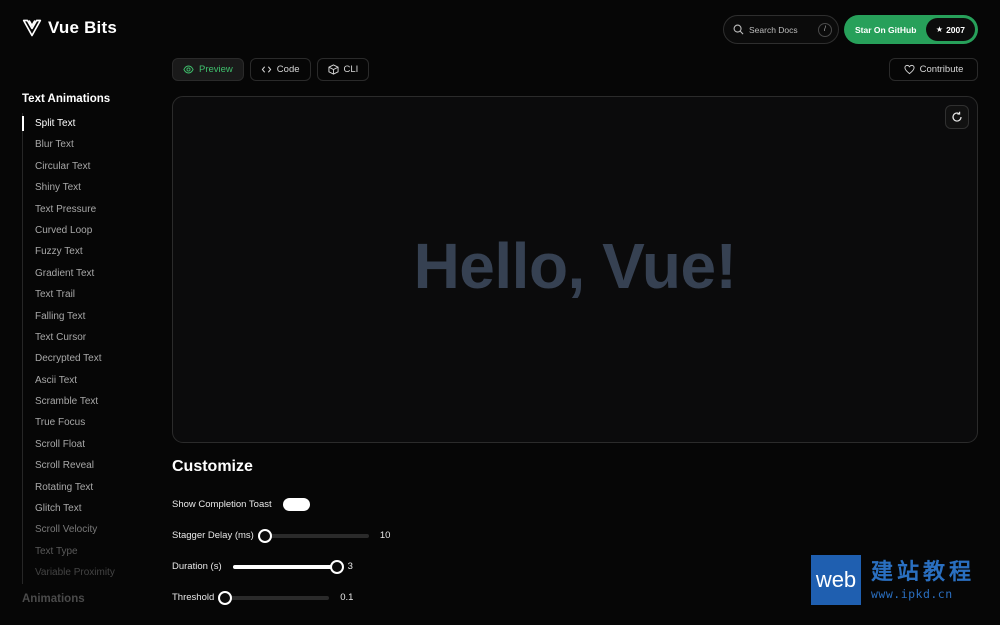 This screenshot has width=1000, height=625. I want to click on sidebar-item-text-type: Text Type, so click(92, 551).